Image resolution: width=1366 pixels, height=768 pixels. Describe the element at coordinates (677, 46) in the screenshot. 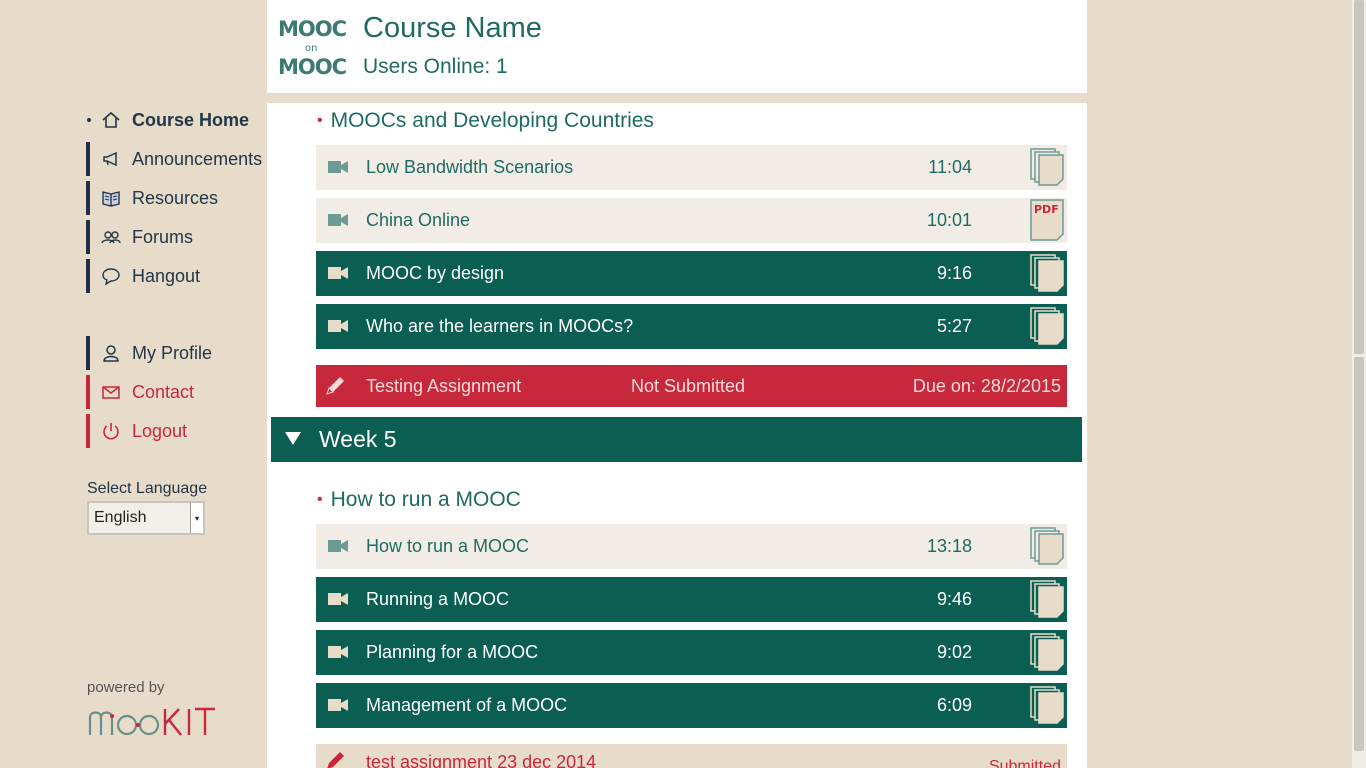

I see `course-header: MOOC on MOOC Course Name Users Online: 1` at that location.